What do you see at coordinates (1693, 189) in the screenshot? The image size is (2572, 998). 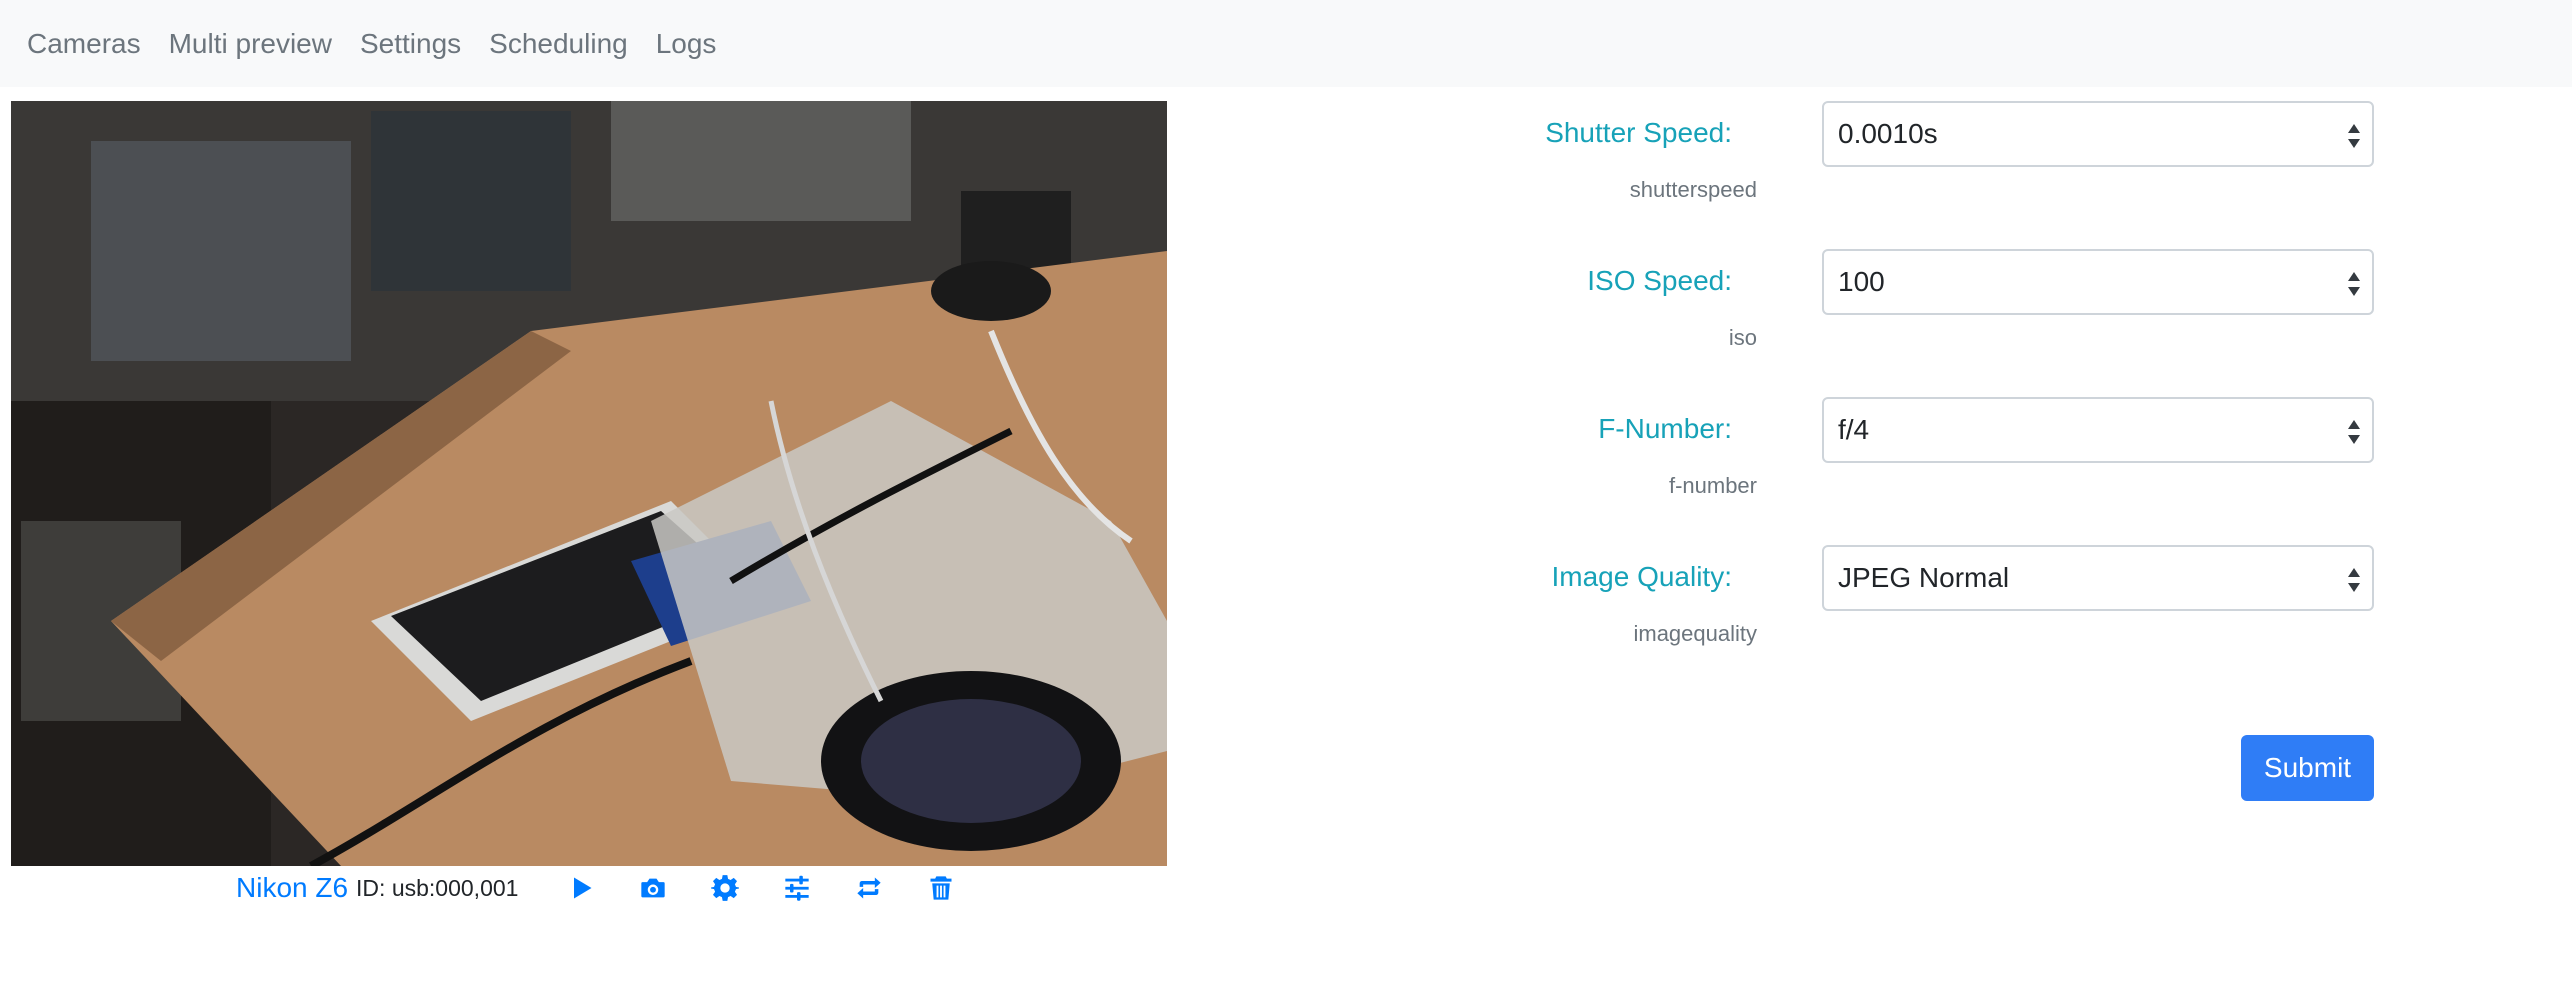 I see `field-hint: shutterspeed` at bounding box center [1693, 189].